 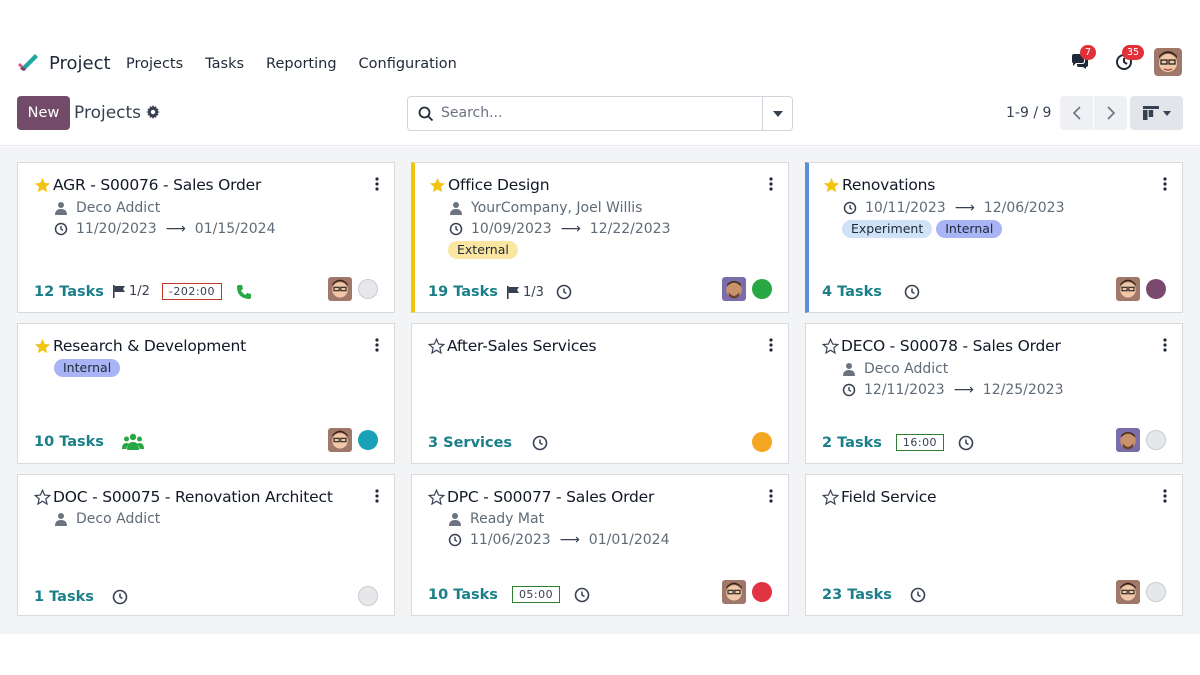 I want to click on milestones: 1/3, so click(x=525, y=292).